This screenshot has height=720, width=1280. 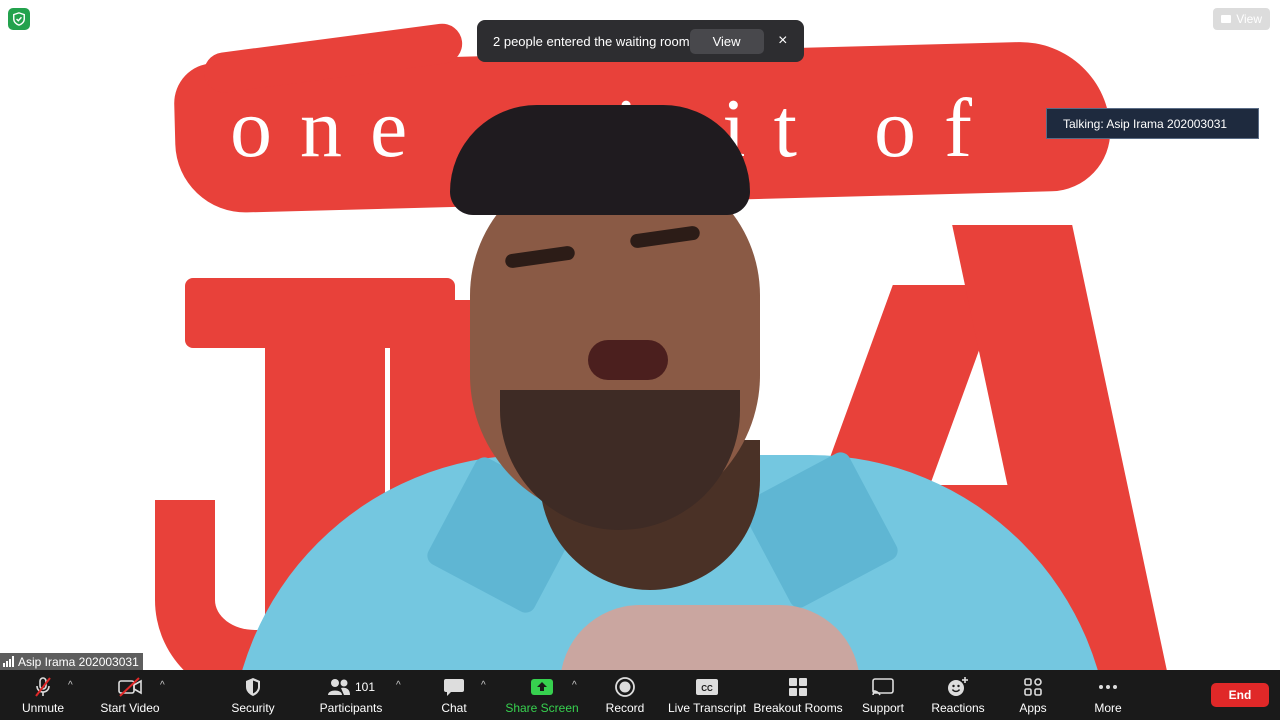 I want to click on chat-label: Chat, so click(x=454, y=707).